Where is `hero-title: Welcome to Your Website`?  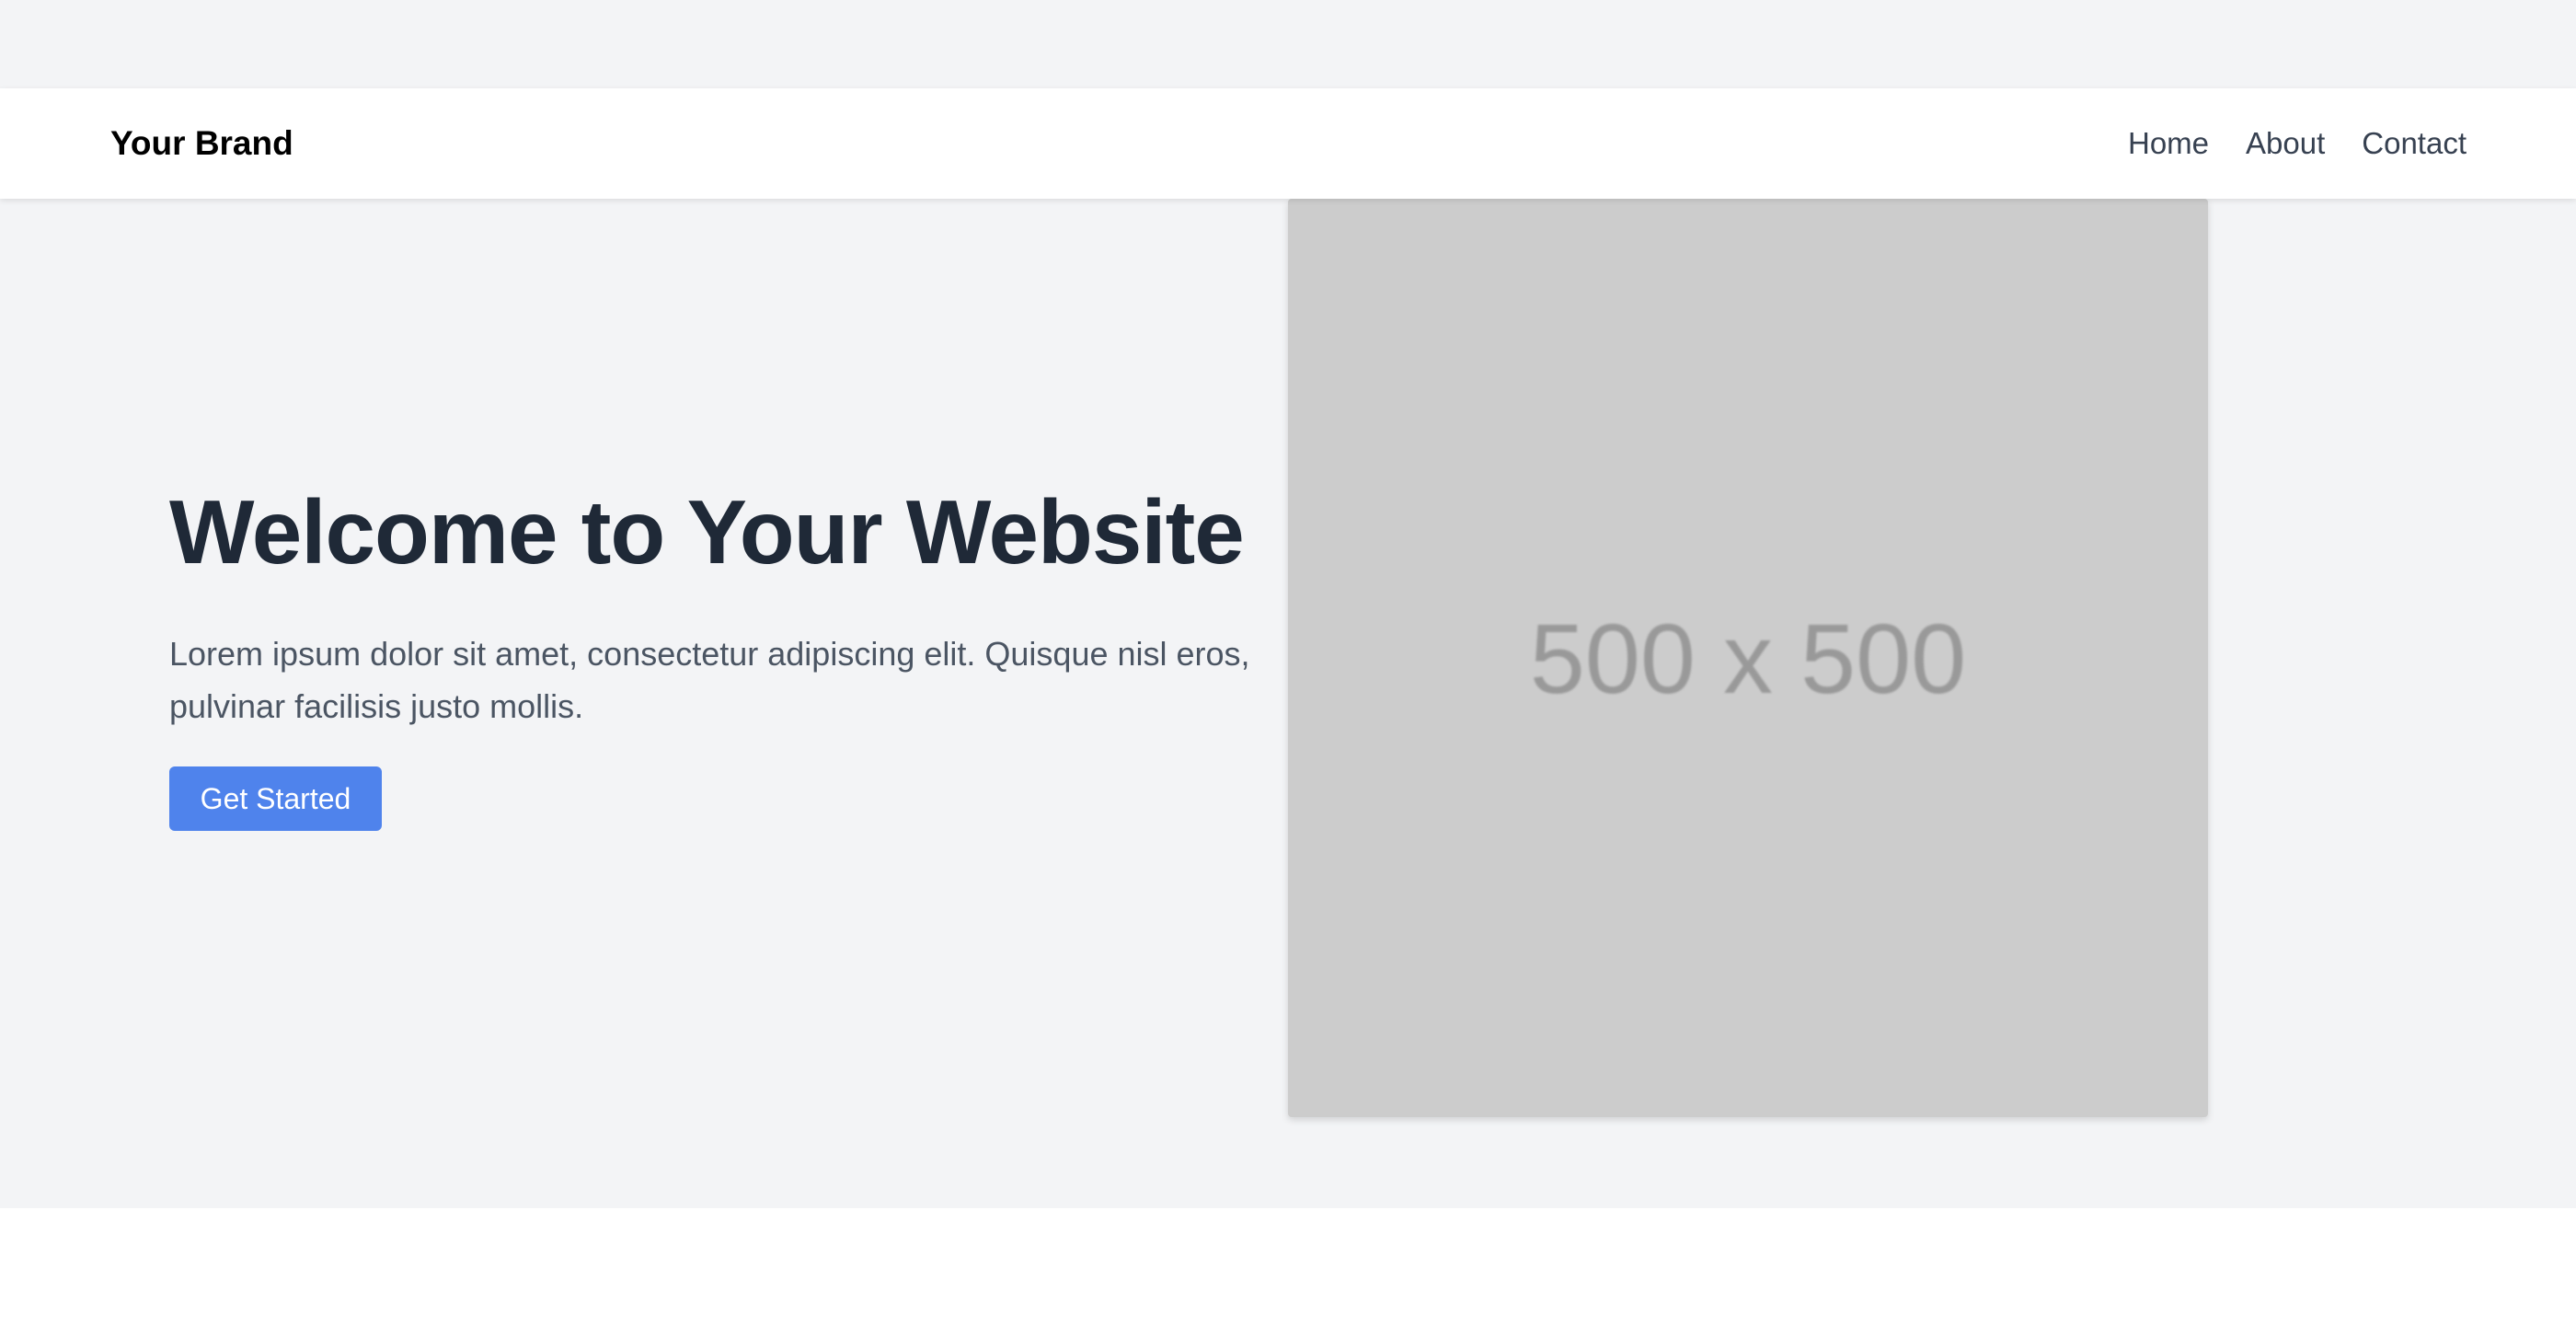 hero-title: Welcome to Your Website is located at coordinates (707, 531).